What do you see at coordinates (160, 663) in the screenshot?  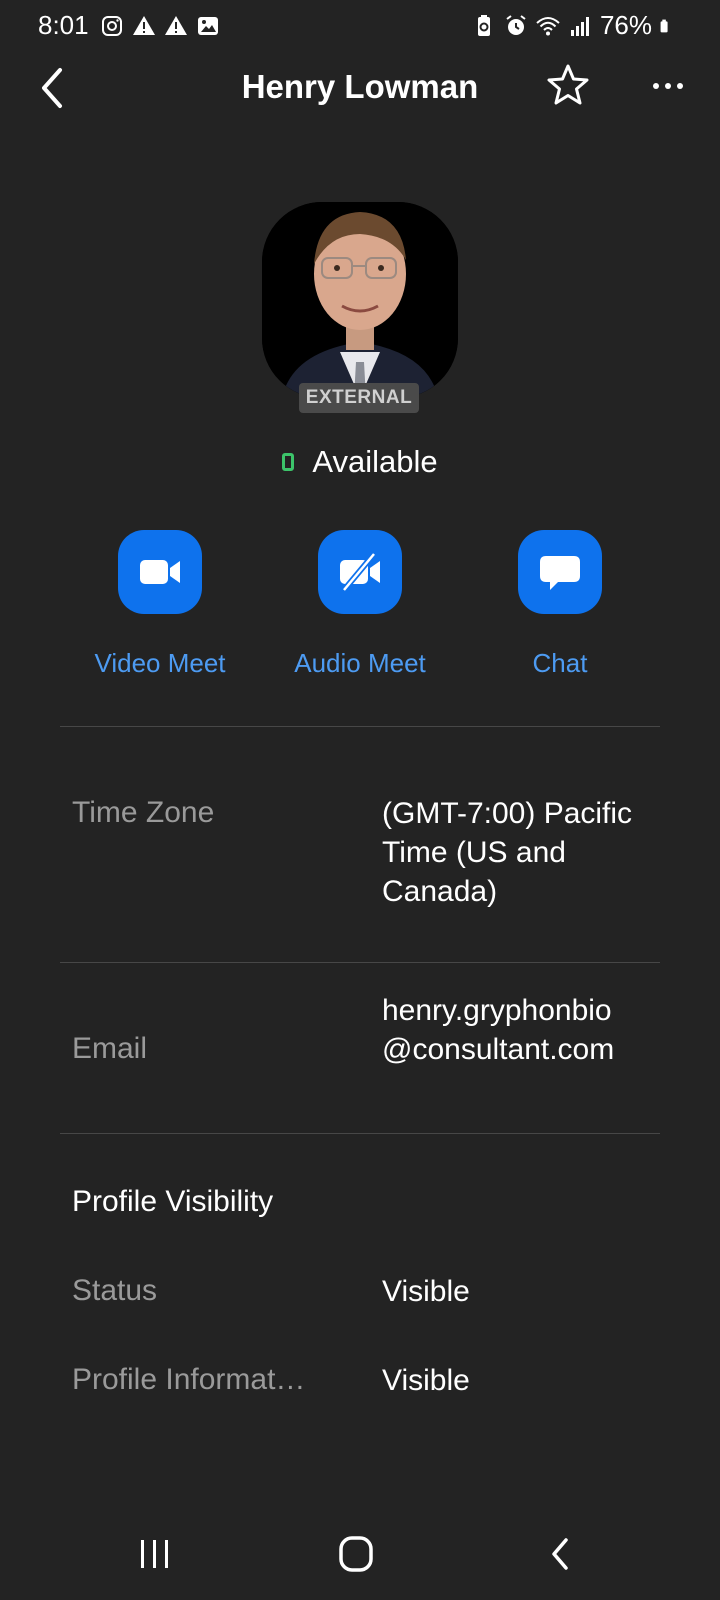 I see `video-meet-label: Video Meet` at bounding box center [160, 663].